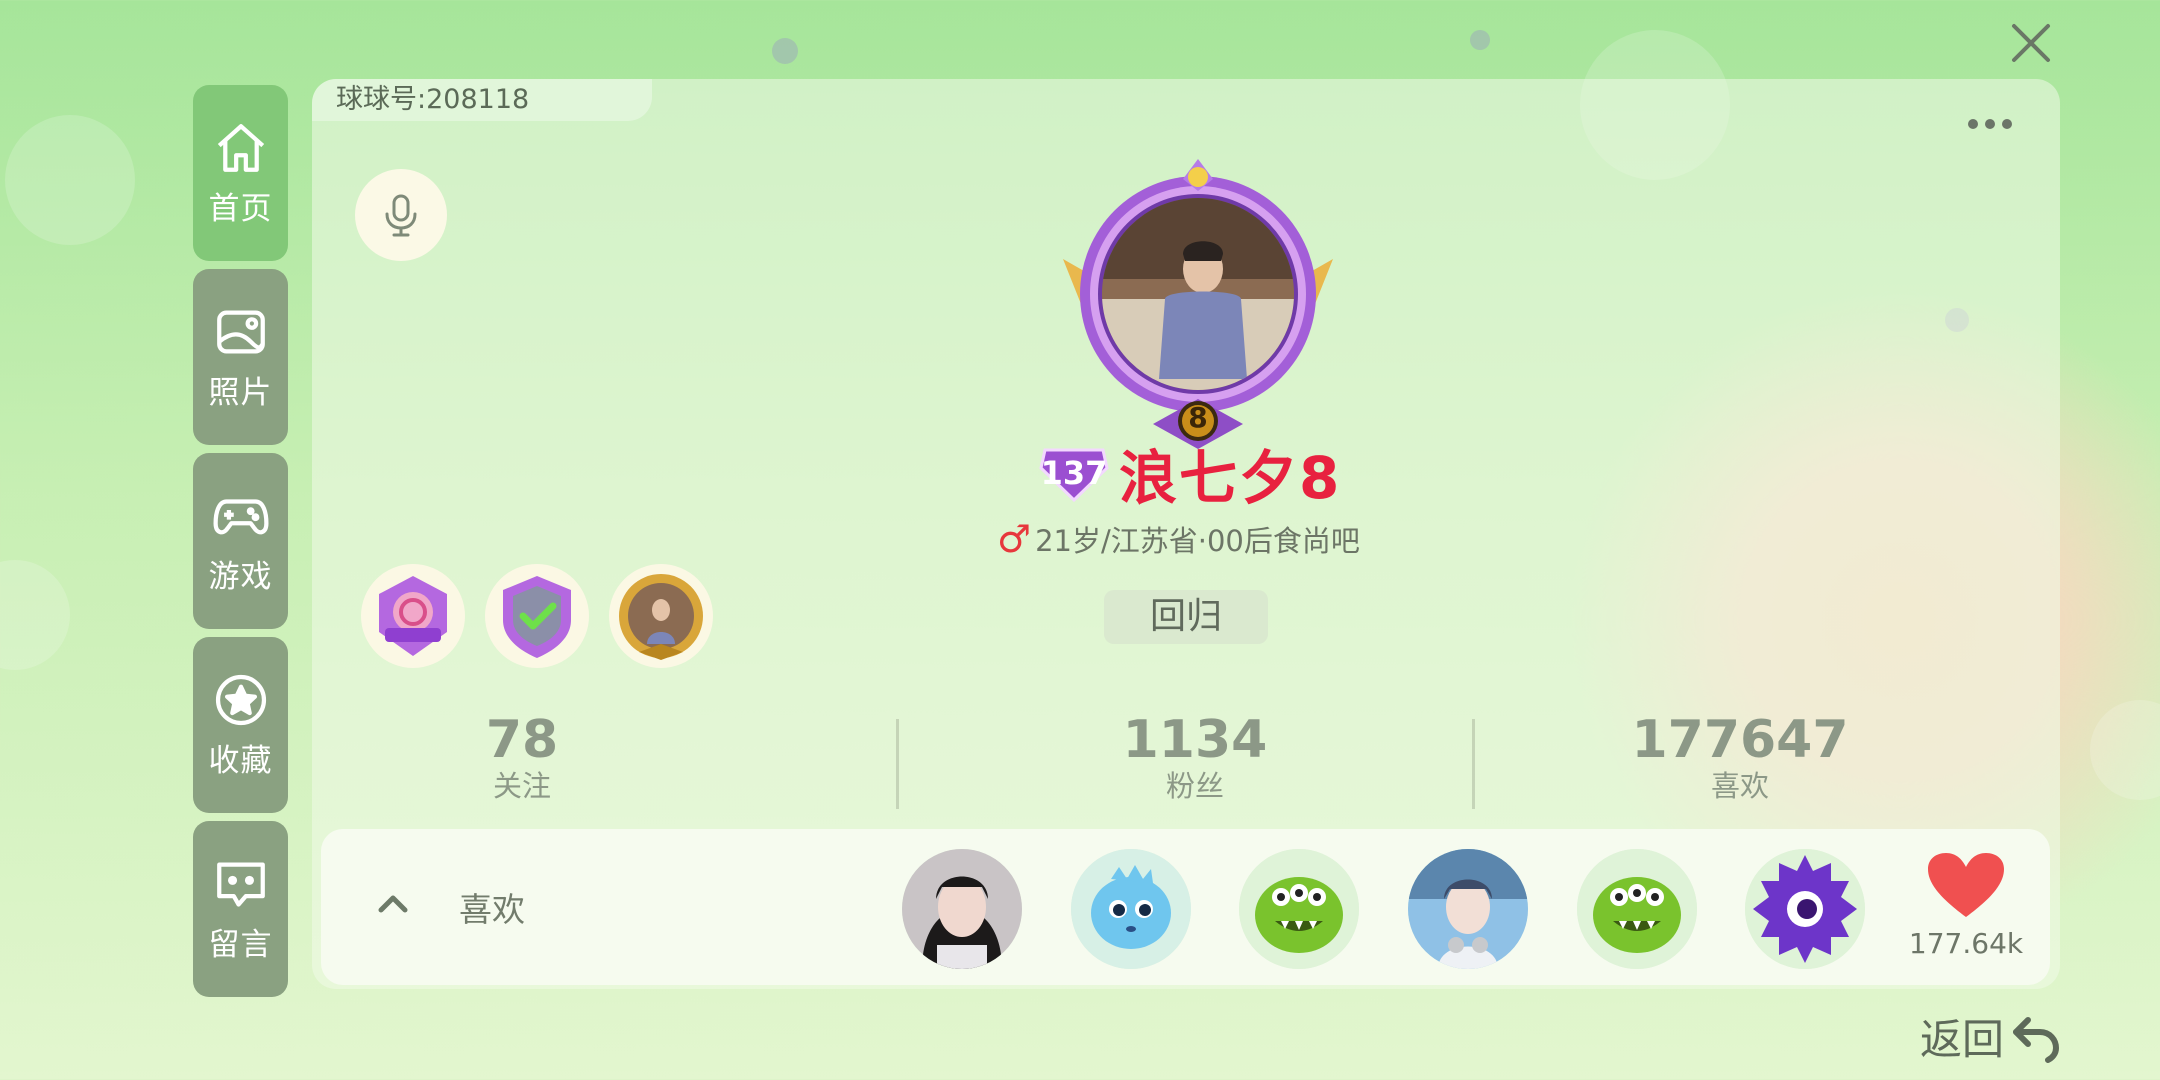  Describe the element at coordinates (240, 699) in the screenshot. I see `star-icon` at that location.